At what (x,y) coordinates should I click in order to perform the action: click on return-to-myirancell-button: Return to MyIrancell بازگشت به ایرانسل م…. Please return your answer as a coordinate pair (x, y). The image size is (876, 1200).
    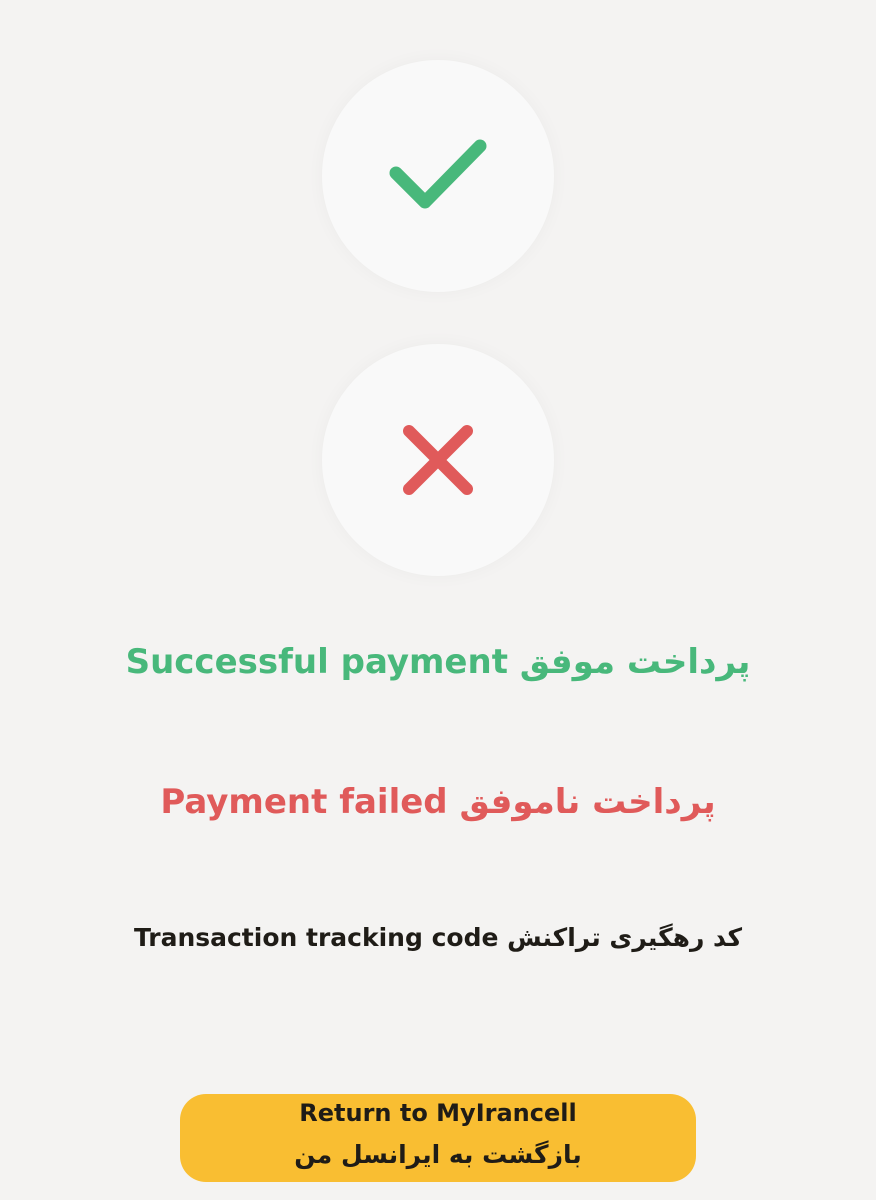
    Looking at the image, I should click on (438, 1138).